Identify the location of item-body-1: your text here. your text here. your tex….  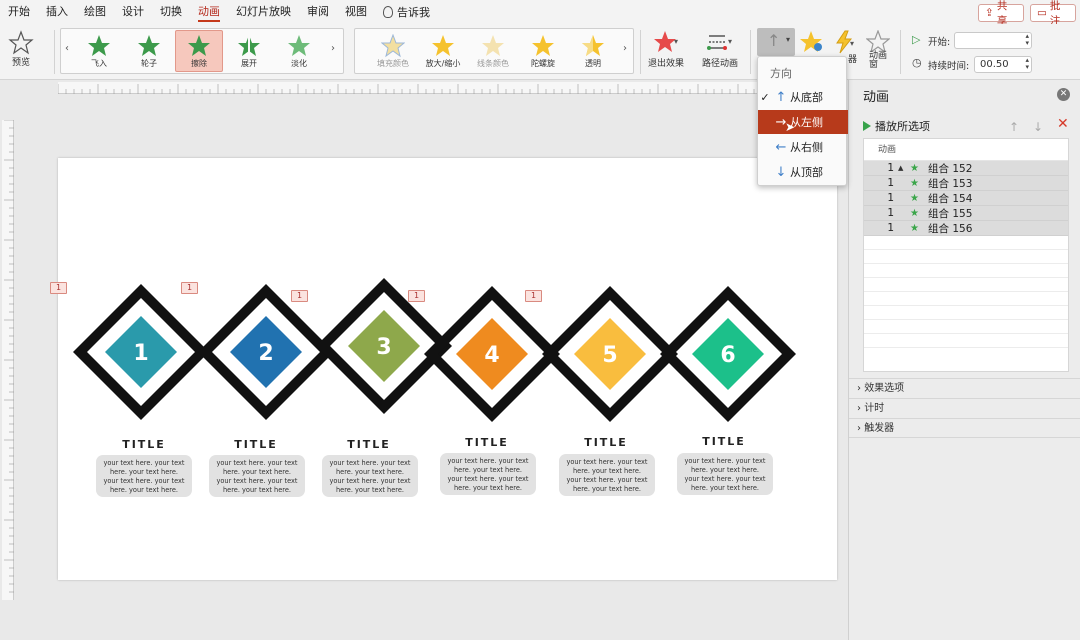
(144, 476).